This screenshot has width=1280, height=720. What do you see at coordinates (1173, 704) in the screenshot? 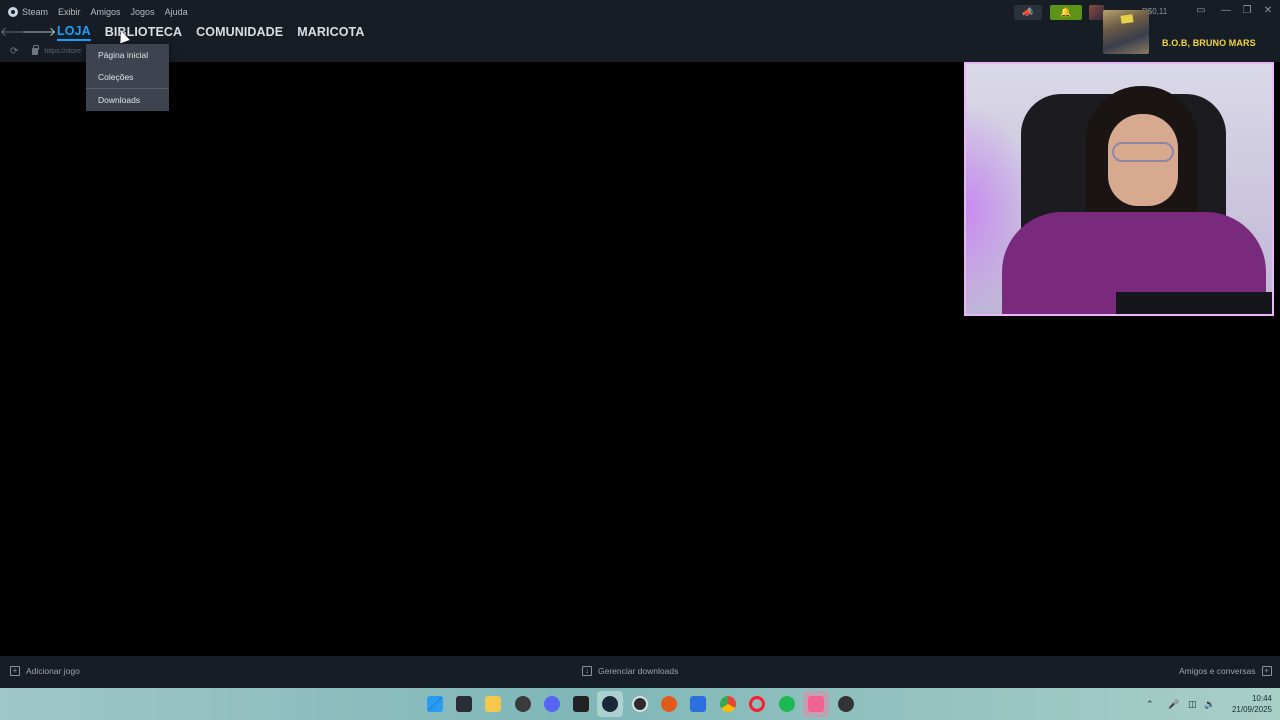
I see `microphone-icon: 🎤` at bounding box center [1173, 704].